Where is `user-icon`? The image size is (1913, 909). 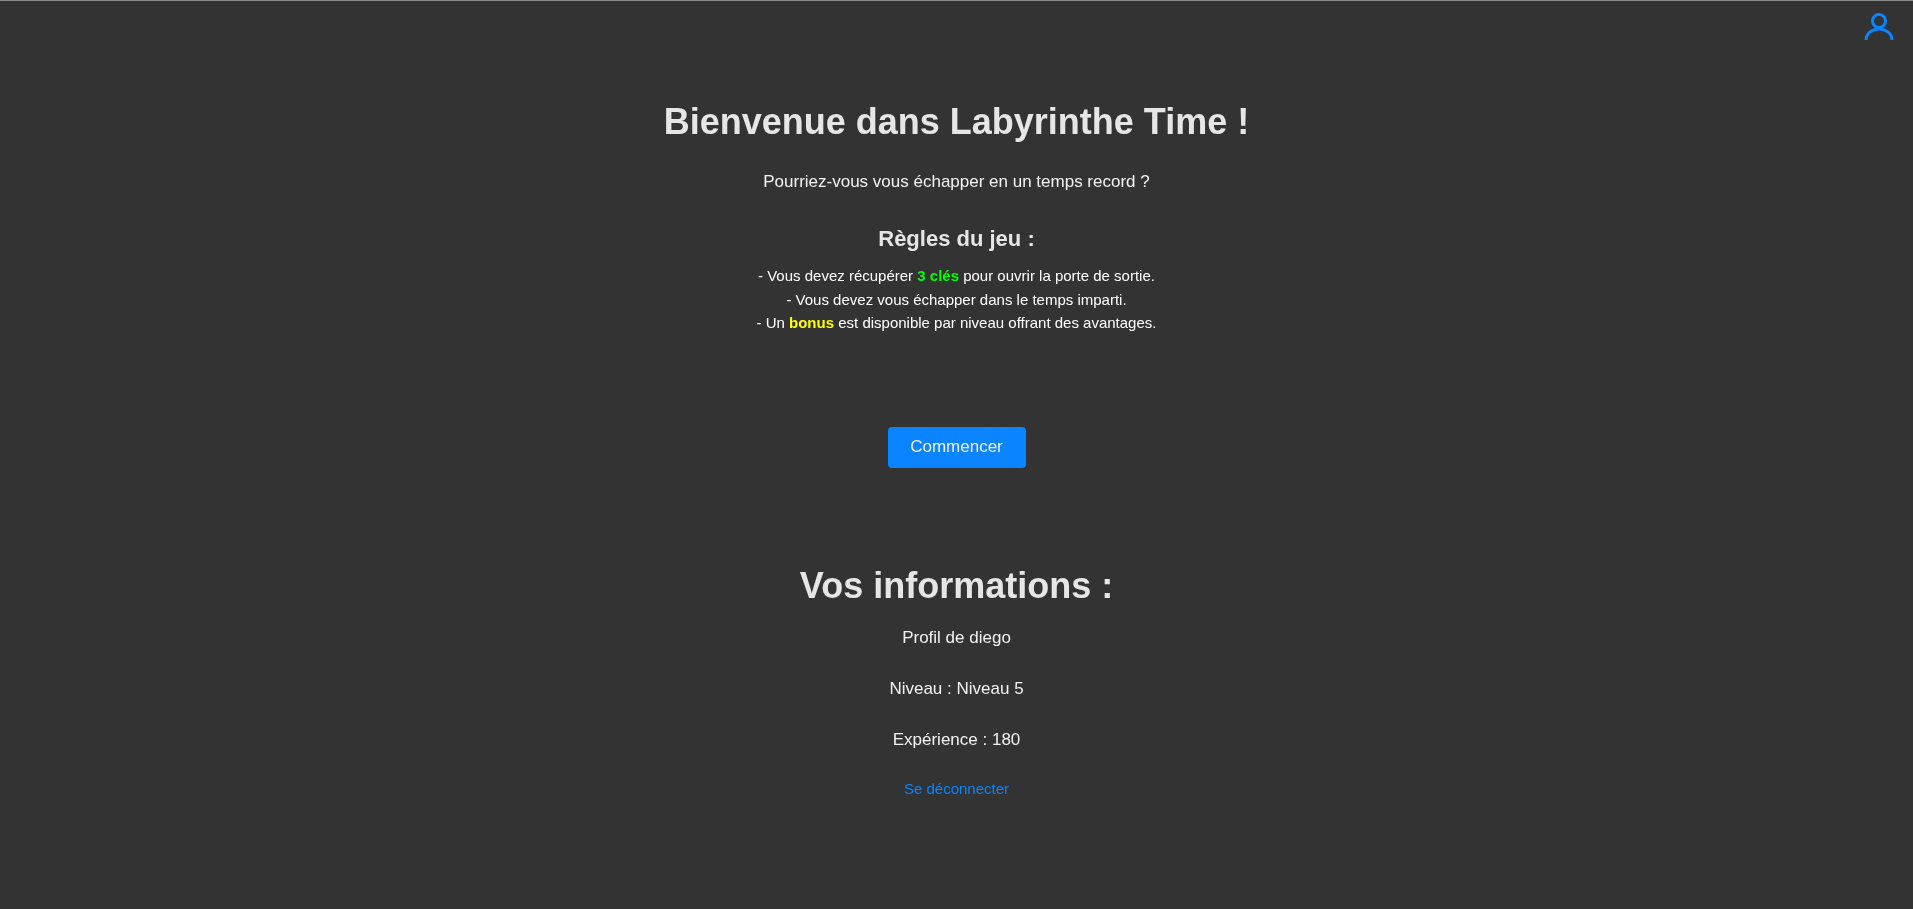 user-icon is located at coordinates (1879, 27).